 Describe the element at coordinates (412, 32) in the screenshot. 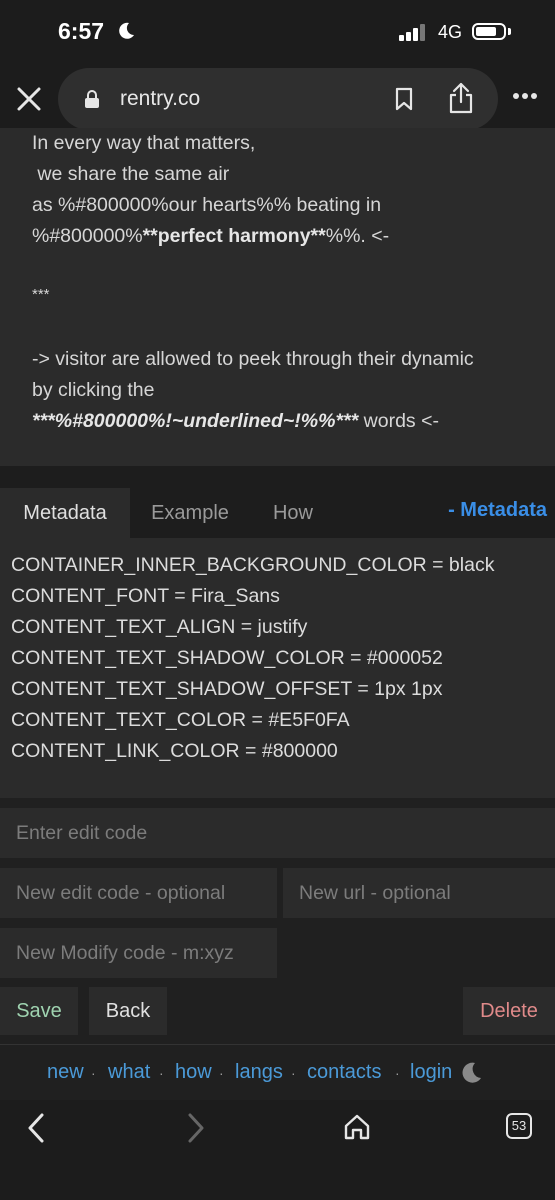

I see `signal-icon` at that location.